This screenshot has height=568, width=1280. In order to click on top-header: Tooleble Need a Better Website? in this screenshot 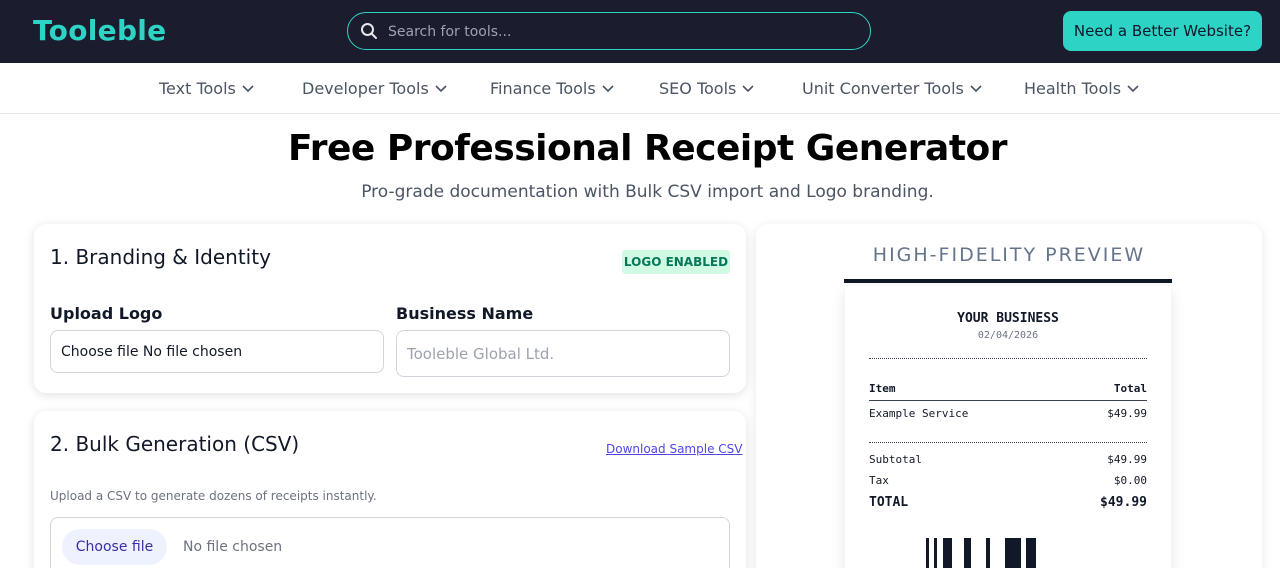, I will do `click(640, 31)`.